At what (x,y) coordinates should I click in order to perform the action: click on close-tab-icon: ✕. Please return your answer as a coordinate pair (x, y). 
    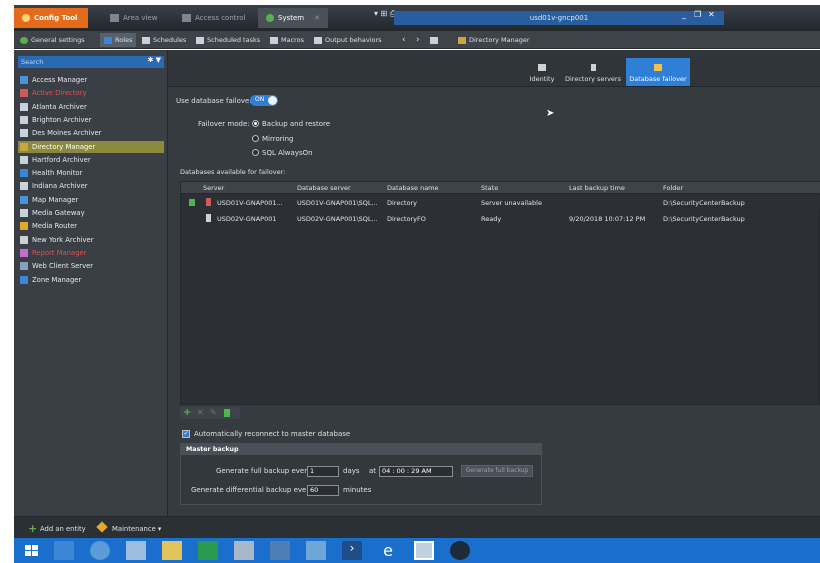
    Looking at the image, I should click on (317, 18).